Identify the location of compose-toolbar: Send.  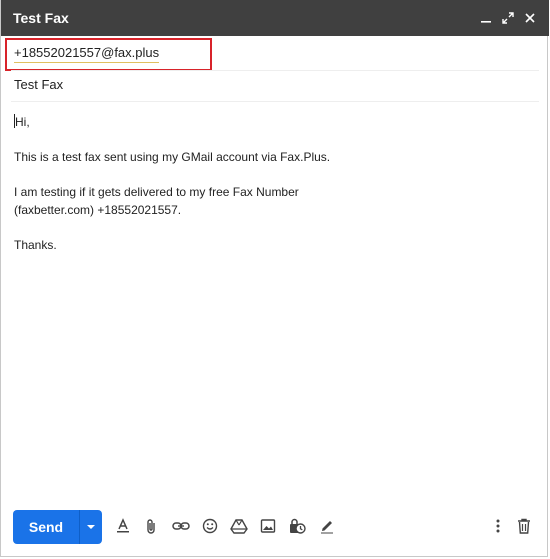
(275, 527).